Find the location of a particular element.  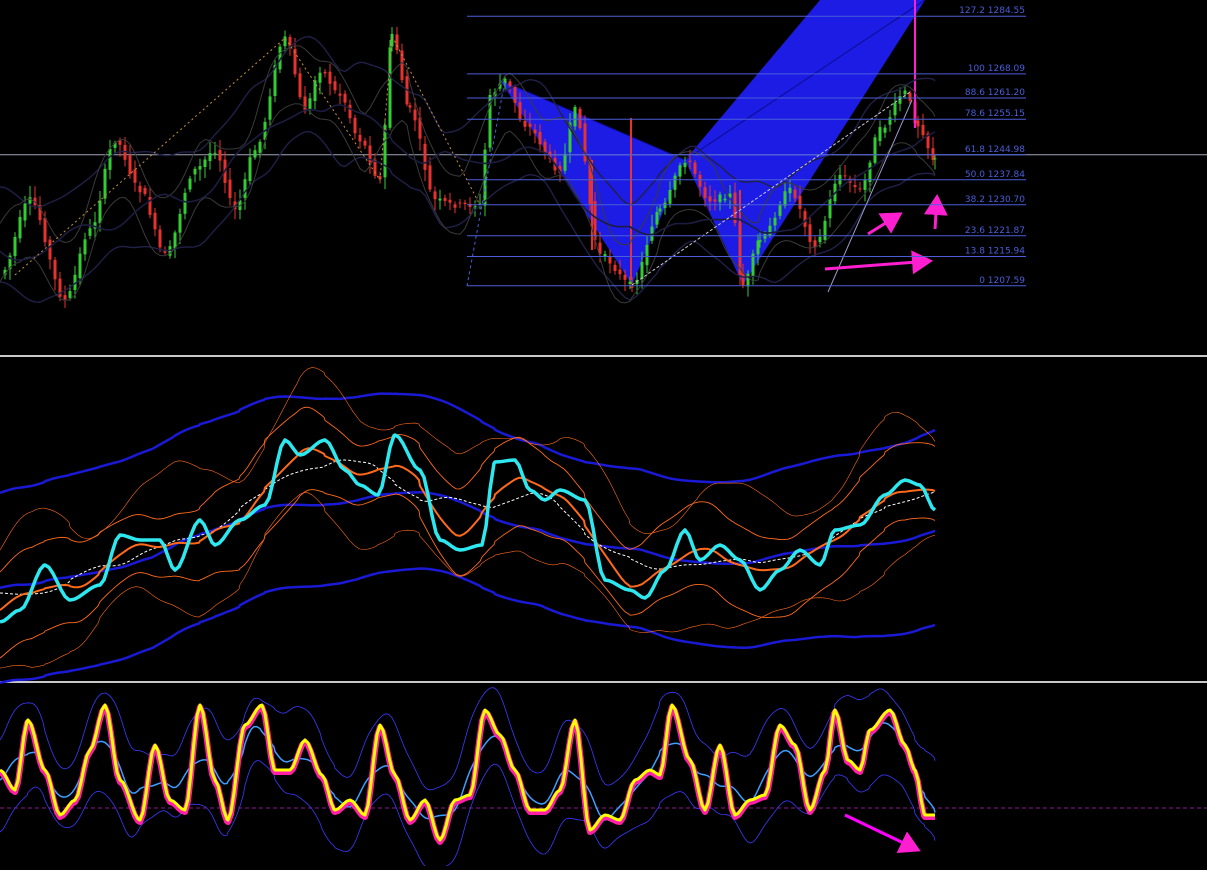

harmonic-bcd-triangle is located at coordinates (805, 142).